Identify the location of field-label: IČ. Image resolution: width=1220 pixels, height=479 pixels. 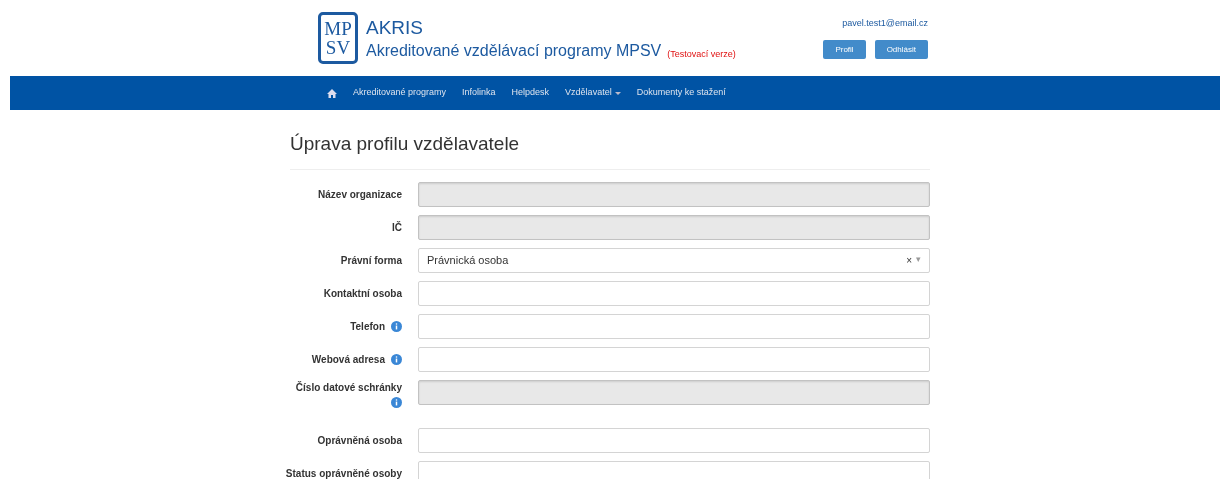
(397, 227).